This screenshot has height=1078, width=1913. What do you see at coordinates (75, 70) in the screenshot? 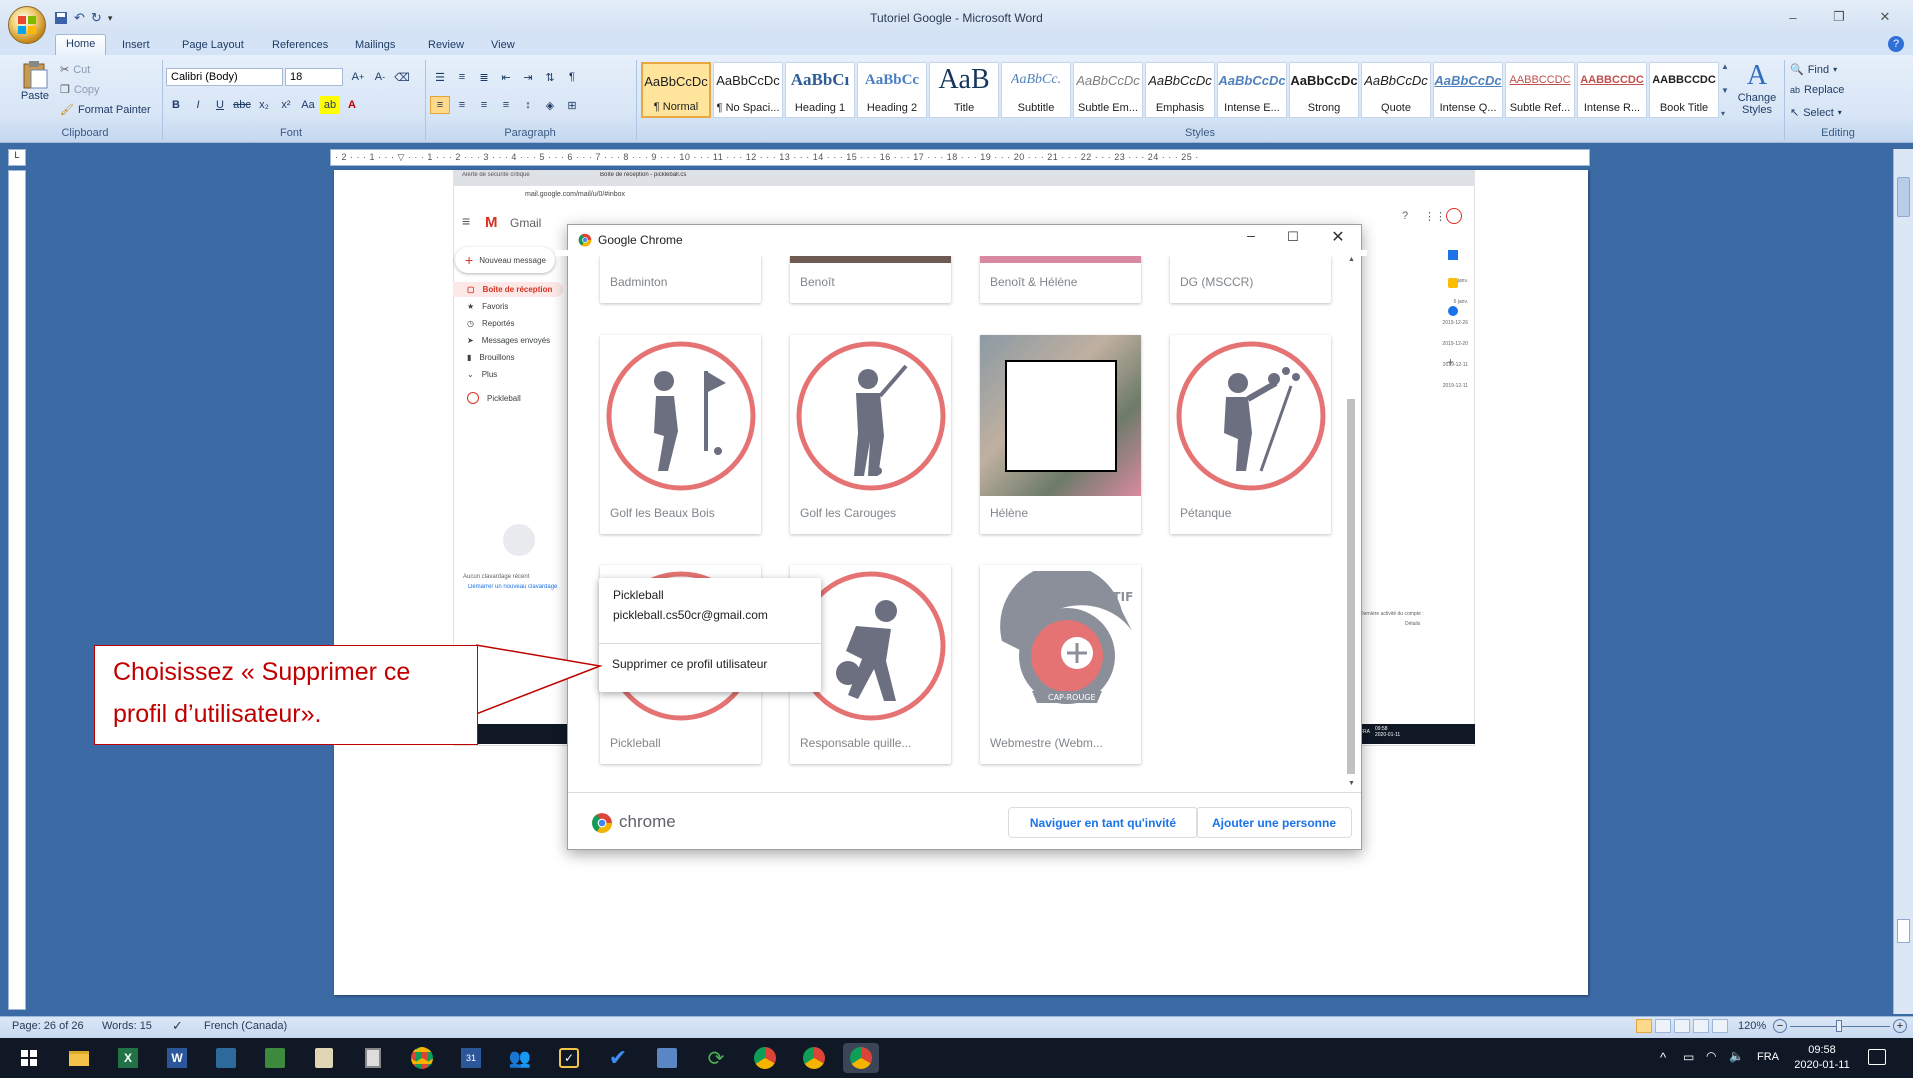
I see `cut-button: ✂ Cut` at bounding box center [75, 70].